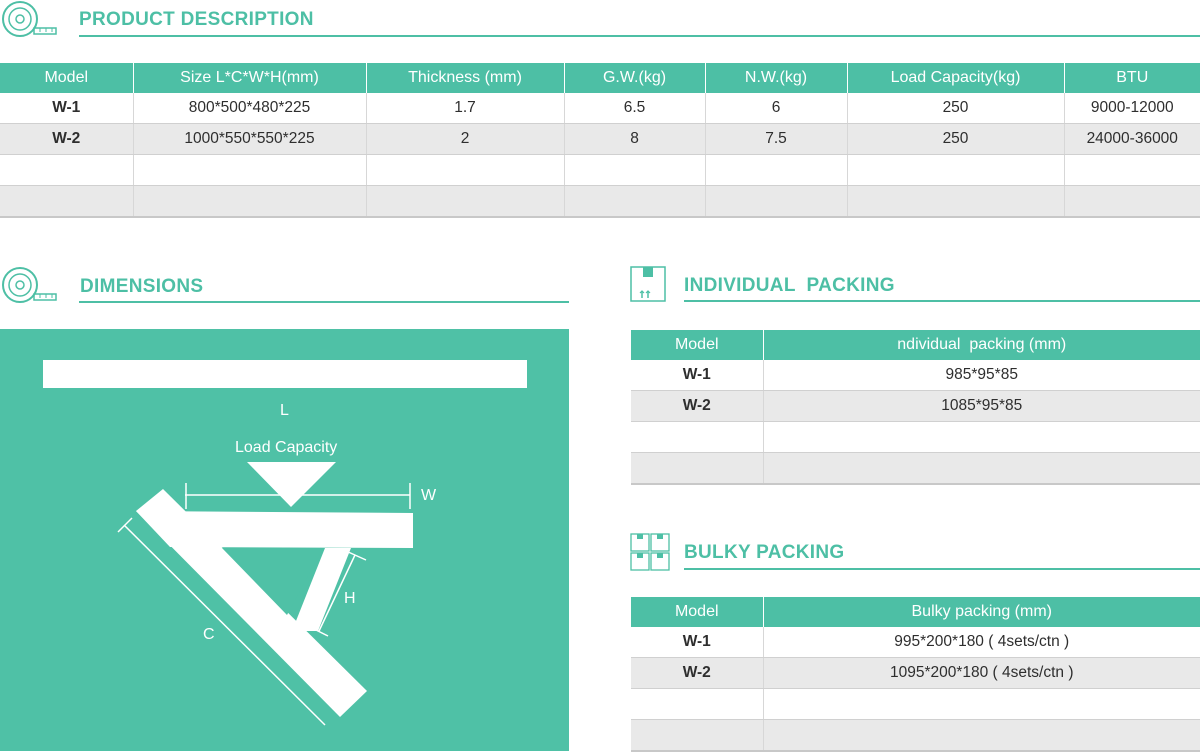 Image resolution: width=1200 pixels, height=752 pixels. I want to click on column-header: G.W.(kg), so click(635, 78).